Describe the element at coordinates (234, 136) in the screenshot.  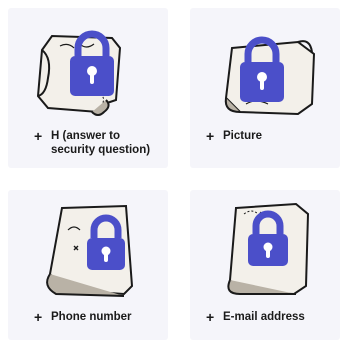
I see `option-label-picture: + Picture` at that location.